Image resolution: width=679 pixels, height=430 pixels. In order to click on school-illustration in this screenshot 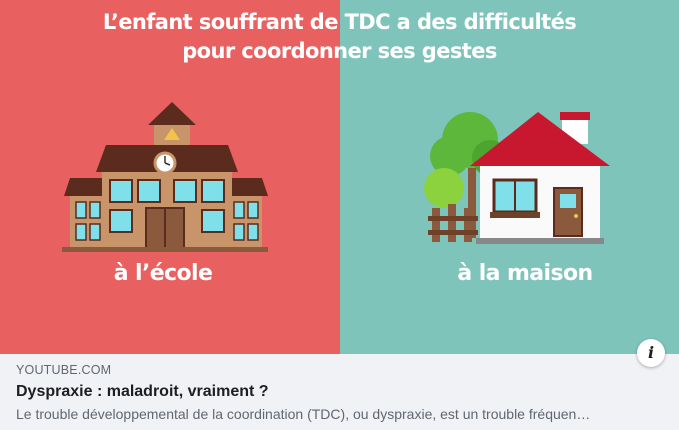, I will do `click(165, 177)`.